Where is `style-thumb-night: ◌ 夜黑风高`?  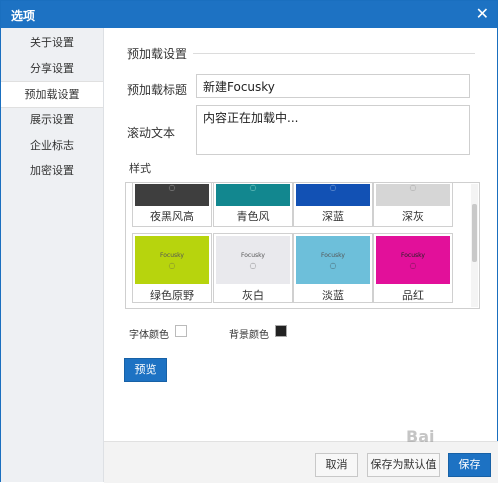 style-thumb-night: ◌ 夜黑风高 is located at coordinates (172, 205).